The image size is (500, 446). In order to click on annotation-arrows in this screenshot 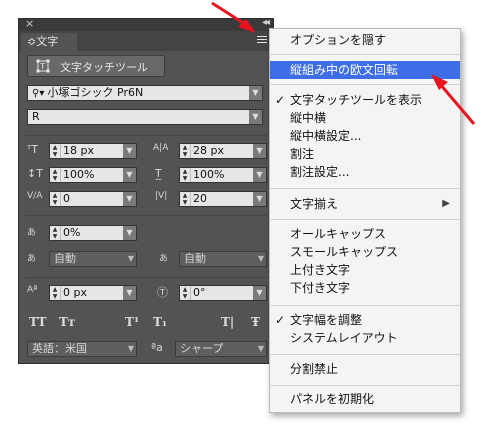, I will do `click(343, 63)`.